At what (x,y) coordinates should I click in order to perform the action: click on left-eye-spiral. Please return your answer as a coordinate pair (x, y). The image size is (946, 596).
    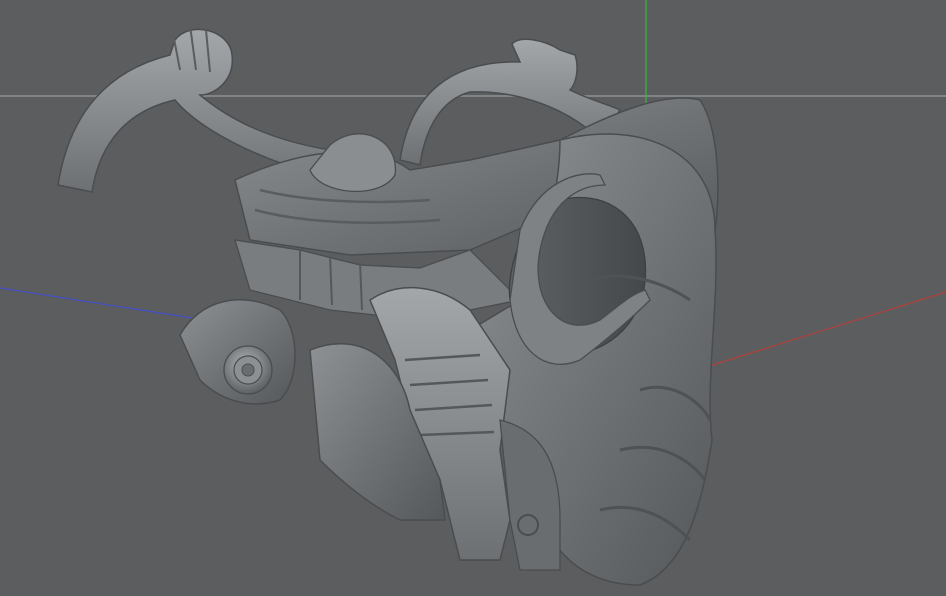
    Looking at the image, I should click on (248, 370).